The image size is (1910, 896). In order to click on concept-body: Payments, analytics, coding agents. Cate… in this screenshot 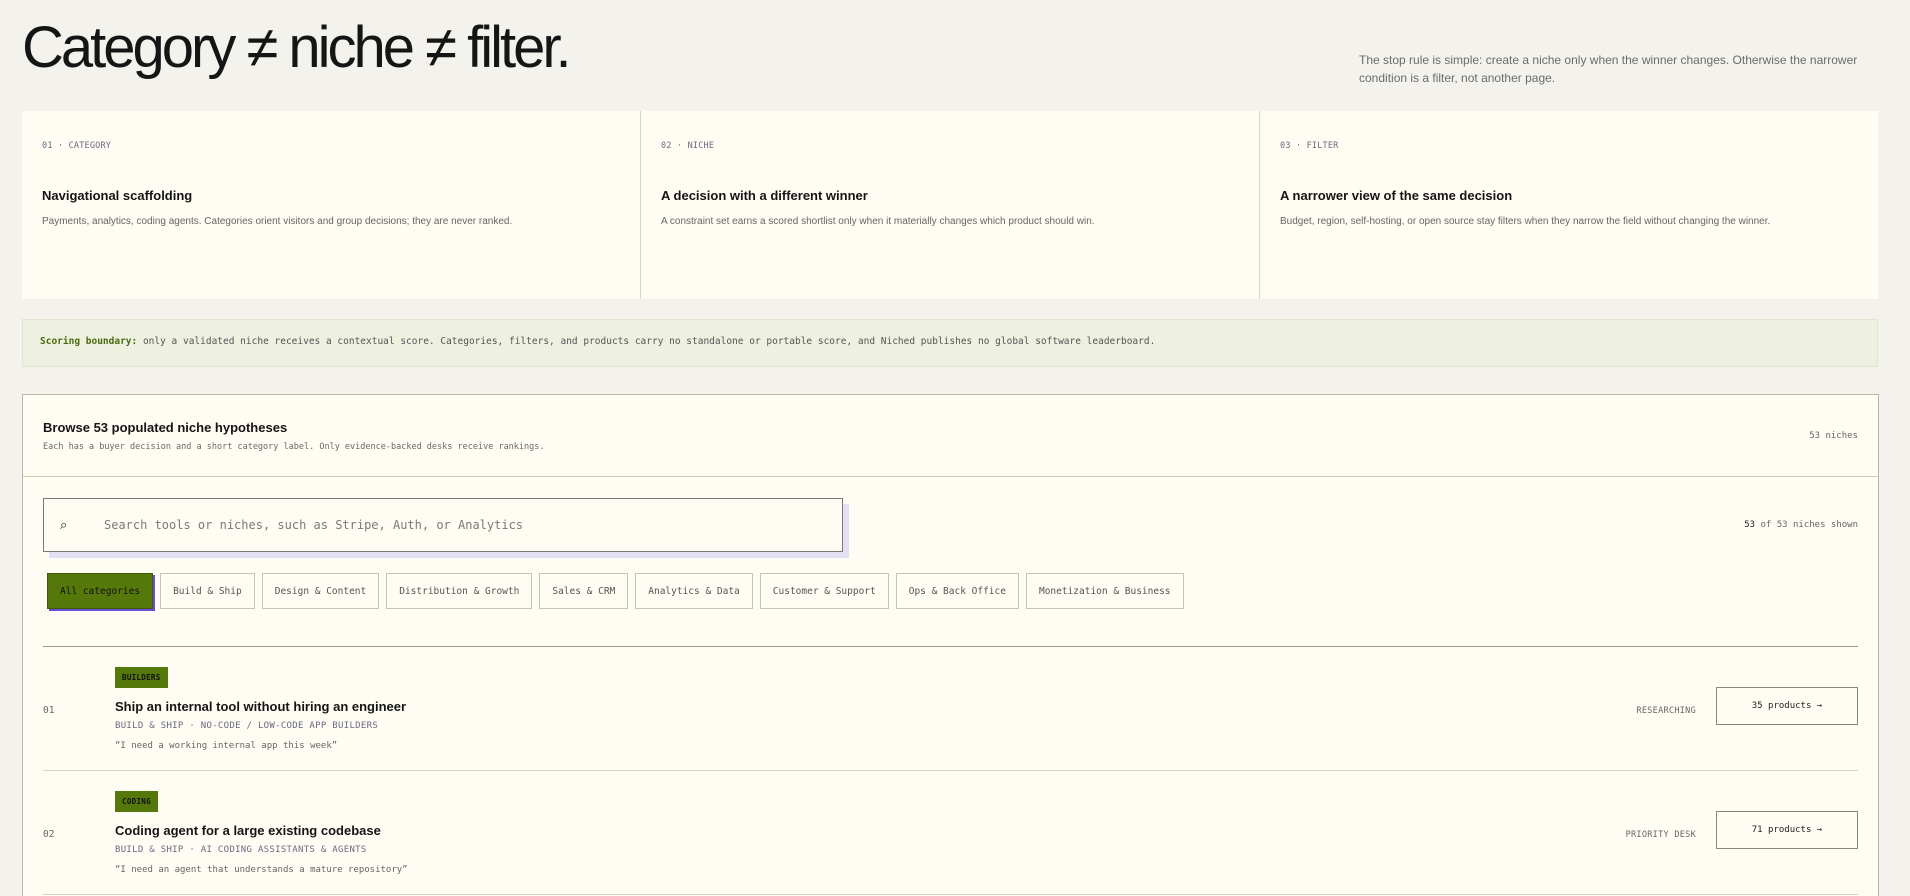, I will do `click(277, 221)`.